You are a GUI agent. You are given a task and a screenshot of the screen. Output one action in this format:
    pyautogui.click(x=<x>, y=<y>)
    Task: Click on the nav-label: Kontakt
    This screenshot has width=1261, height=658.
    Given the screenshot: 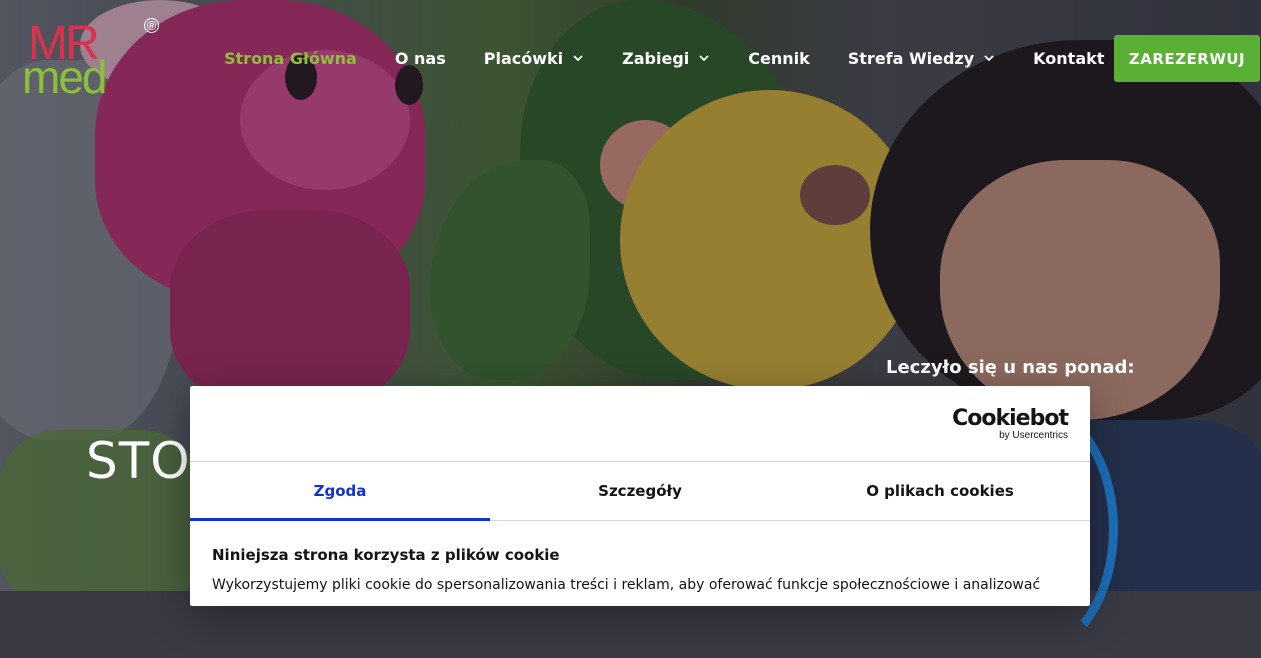 What is the action you would take?
    pyautogui.click(x=1069, y=58)
    